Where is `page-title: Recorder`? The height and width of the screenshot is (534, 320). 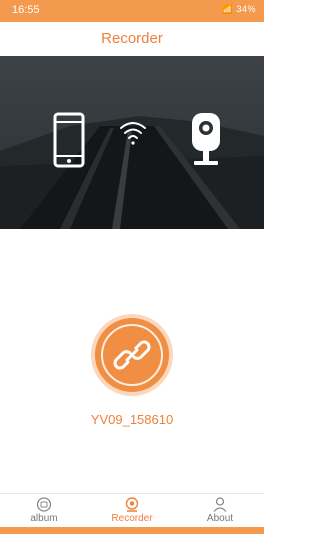 page-title: Recorder is located at coordinates (132, 38).